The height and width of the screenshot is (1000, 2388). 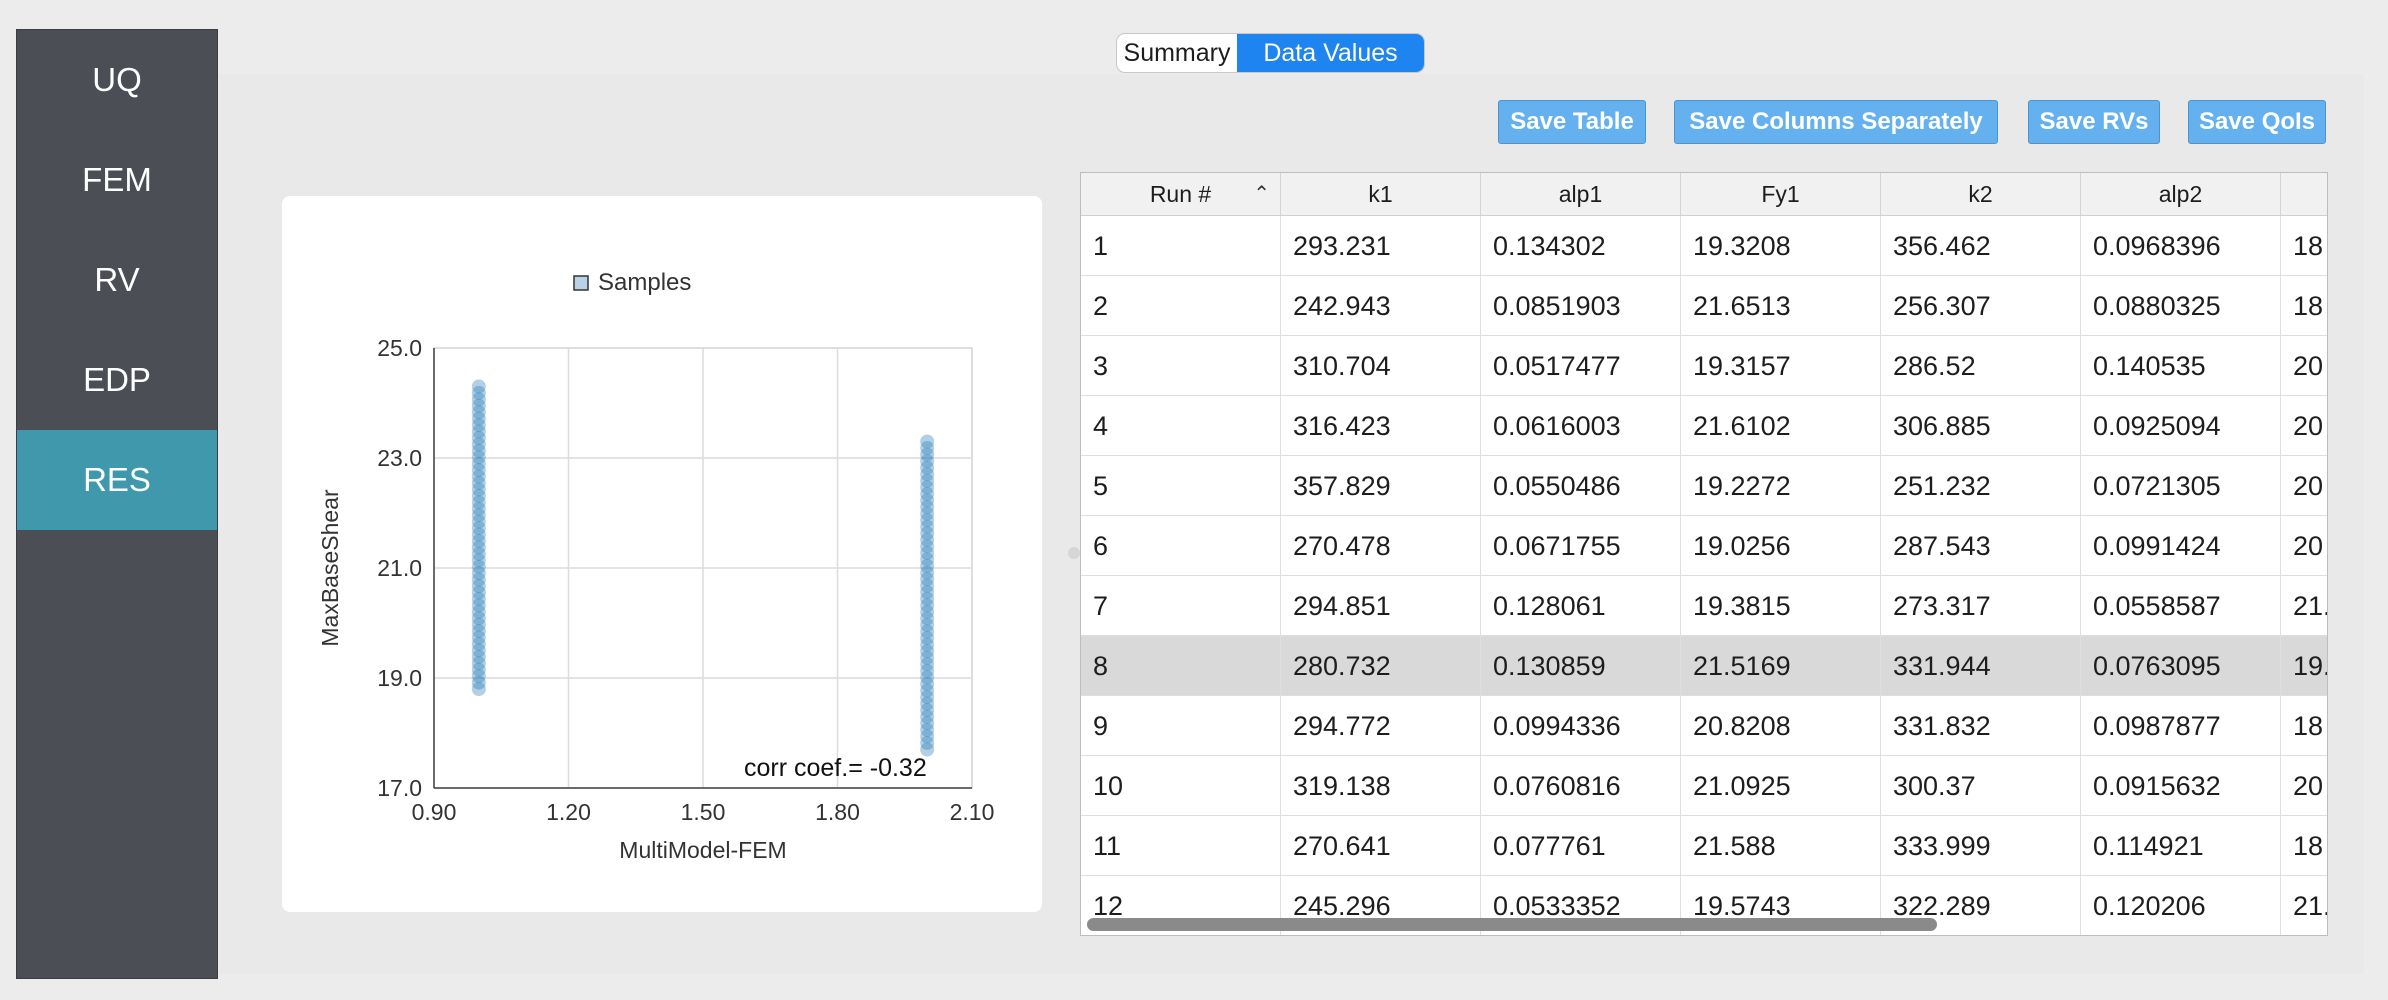 What do you see at coordinates (1581, 486) in the screenshot?
I see `table-cell: 0.0550486` at bounding box center [1581, 486].